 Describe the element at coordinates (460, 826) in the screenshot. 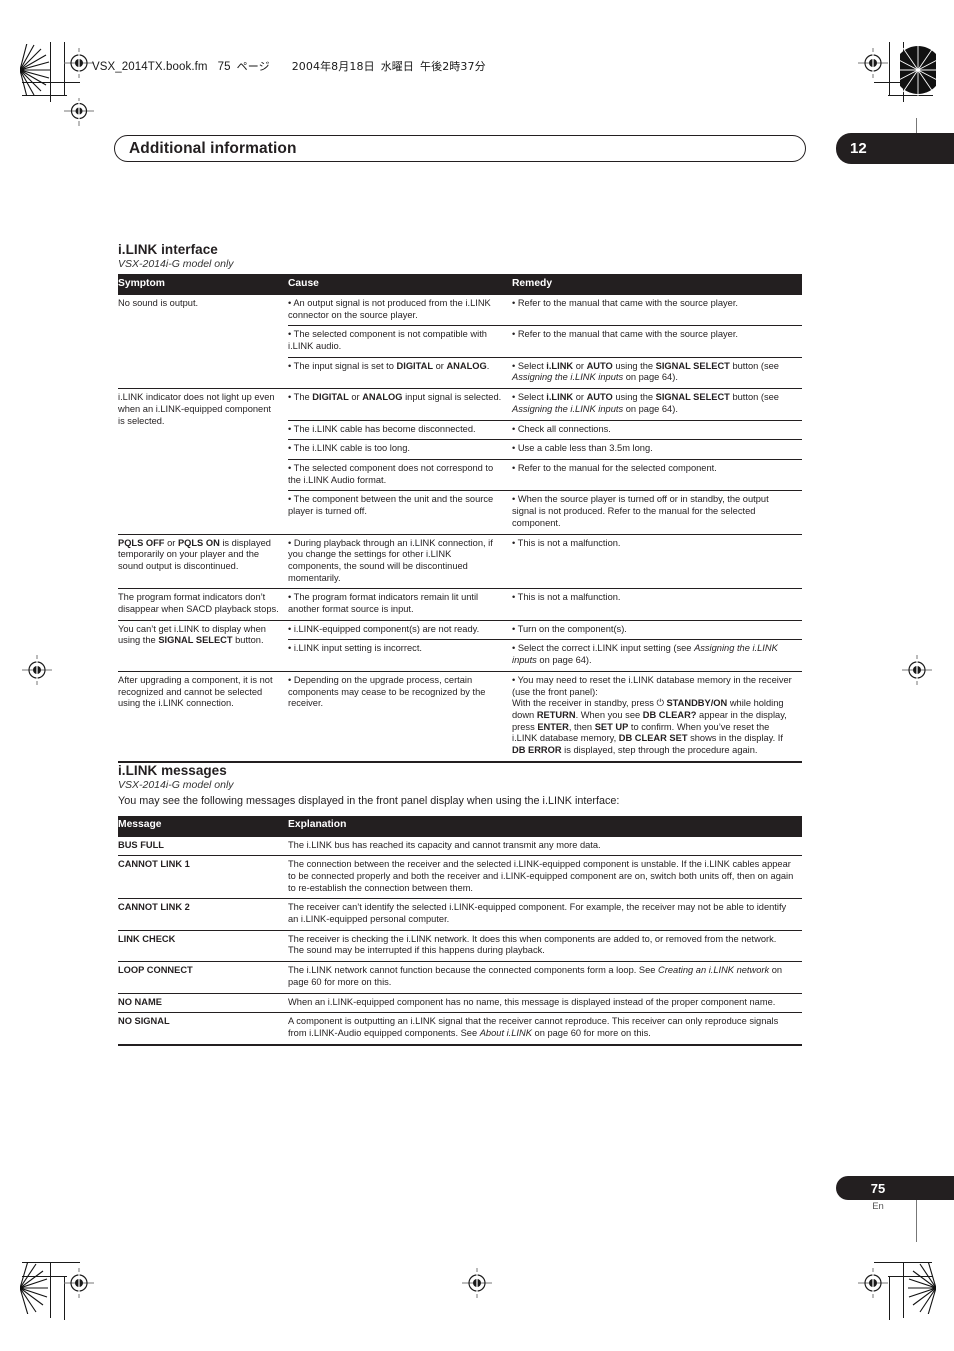

I see `table-header-row: Message Explanation` at that location.